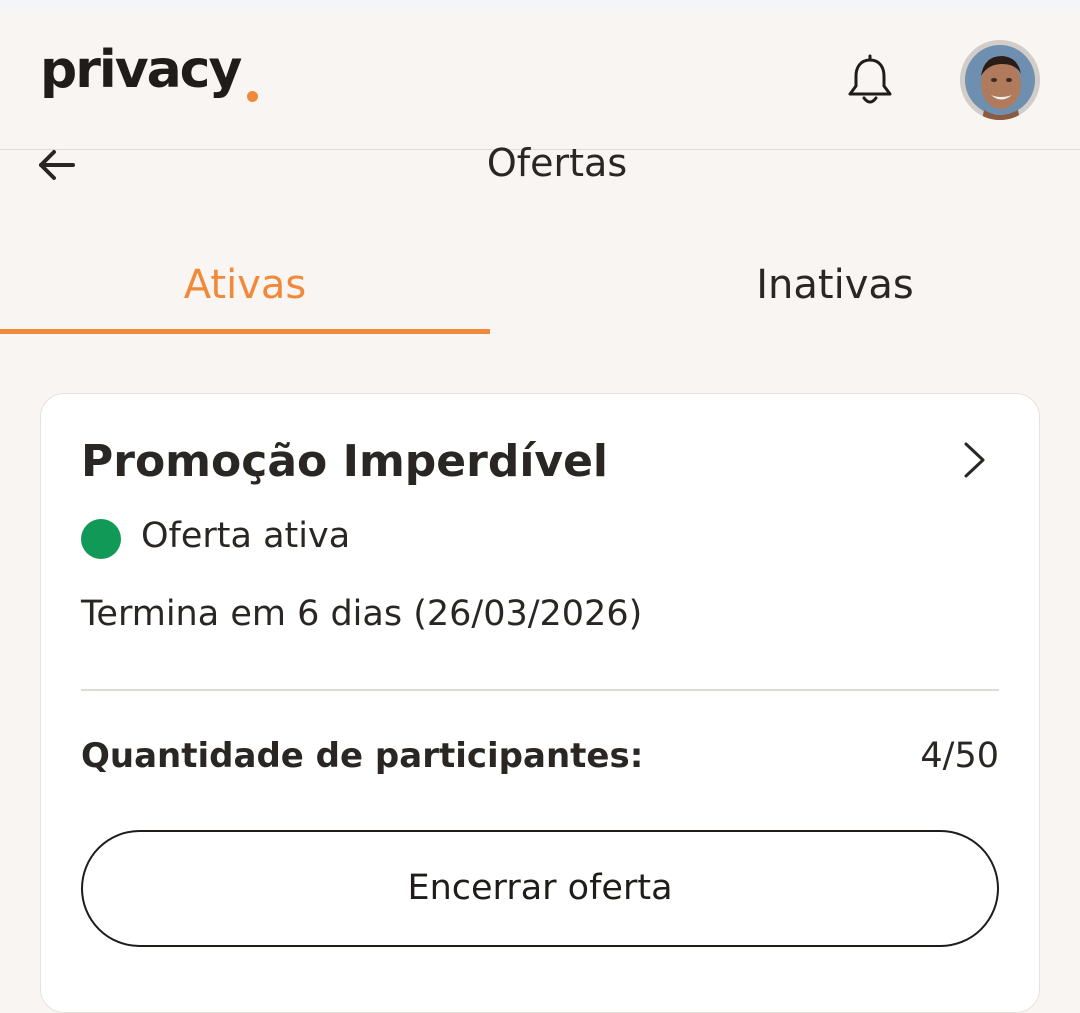 Image resolution: width=1080 pixels, height=1013 pixels. I want to click on status-indicator-dot, so click(101, 539).